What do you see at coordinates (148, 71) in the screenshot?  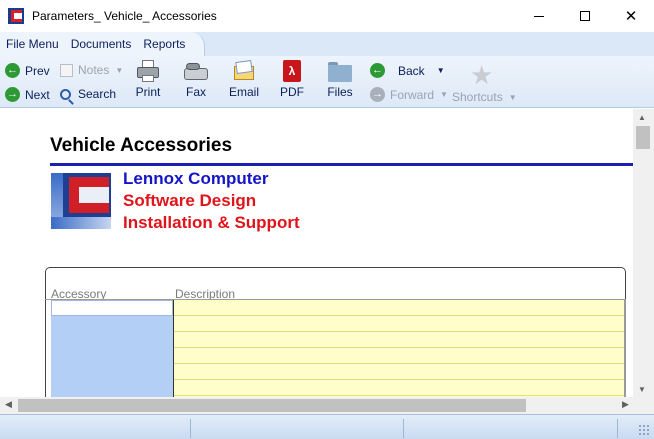 I see `printer-icon` at bounding box center [148, 71].